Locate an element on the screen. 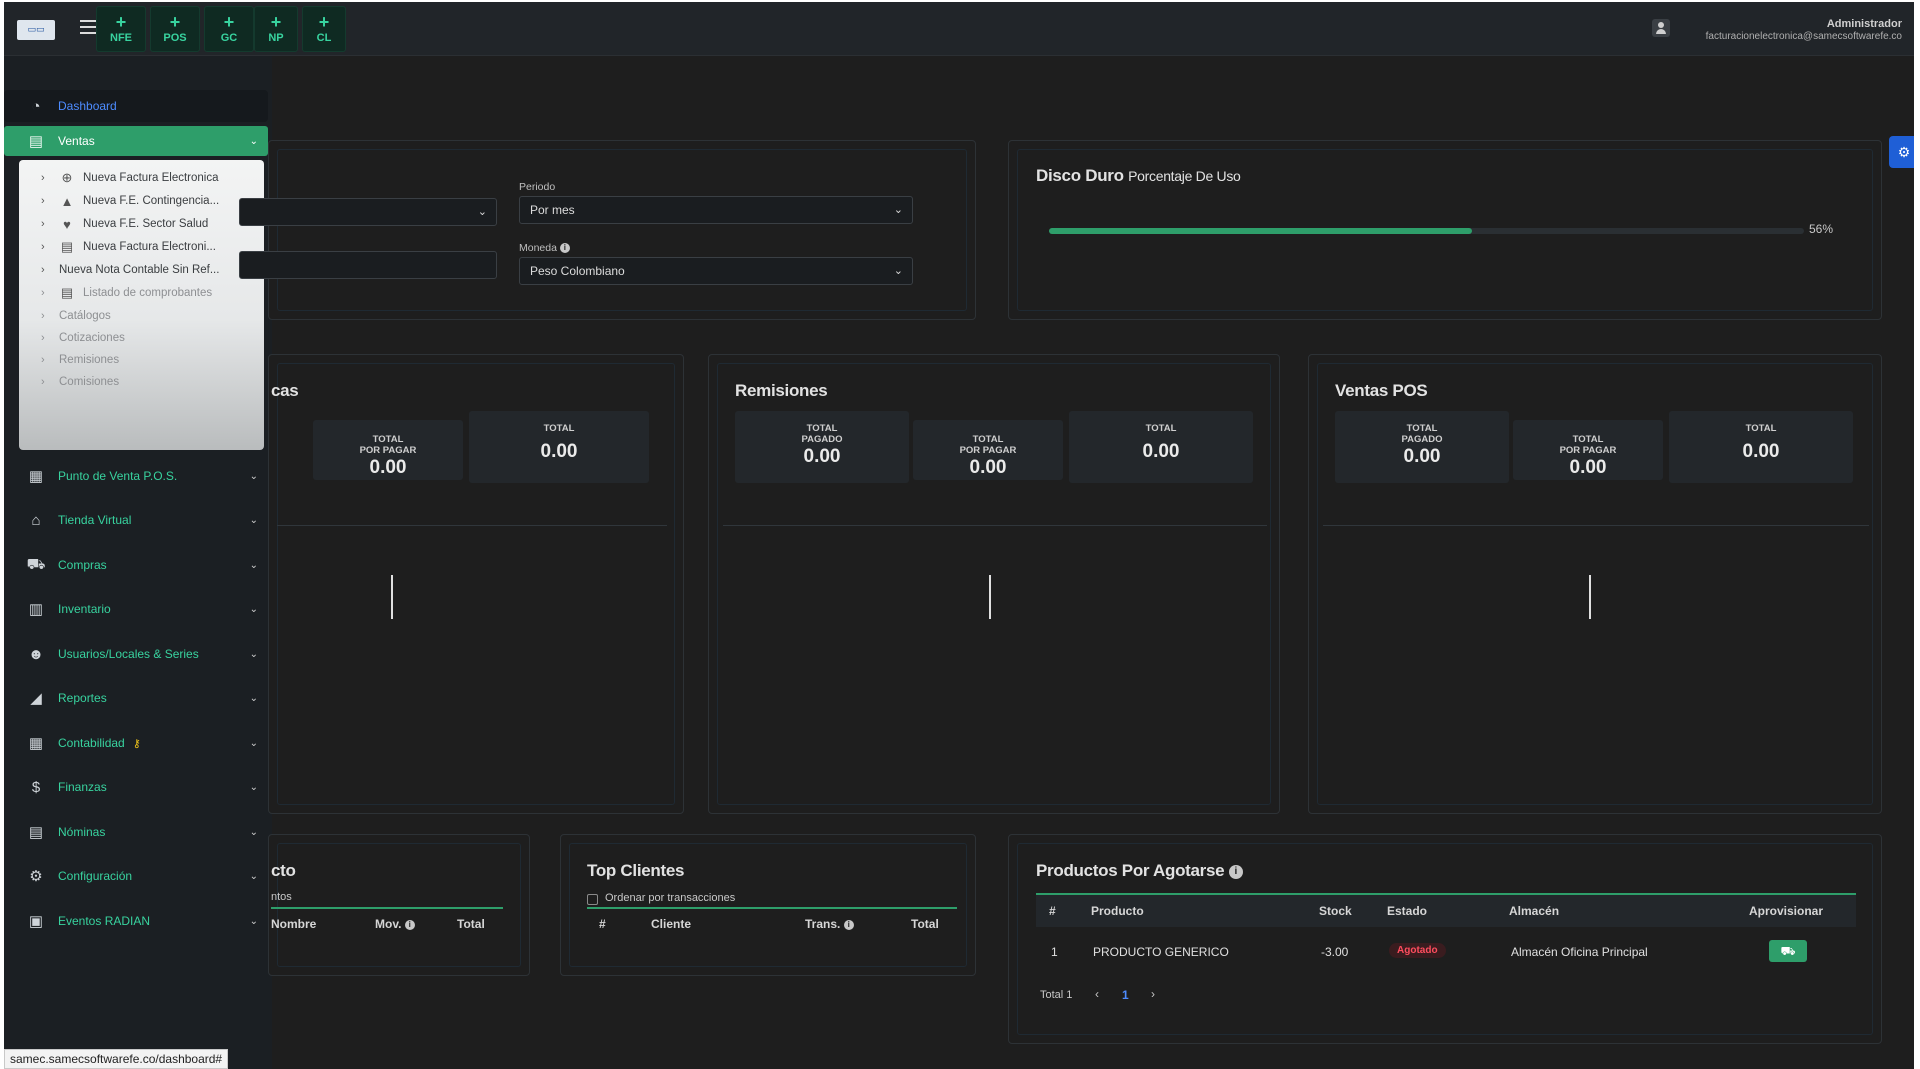  periodo-label: Periodo is located at coordinates (537, 187).